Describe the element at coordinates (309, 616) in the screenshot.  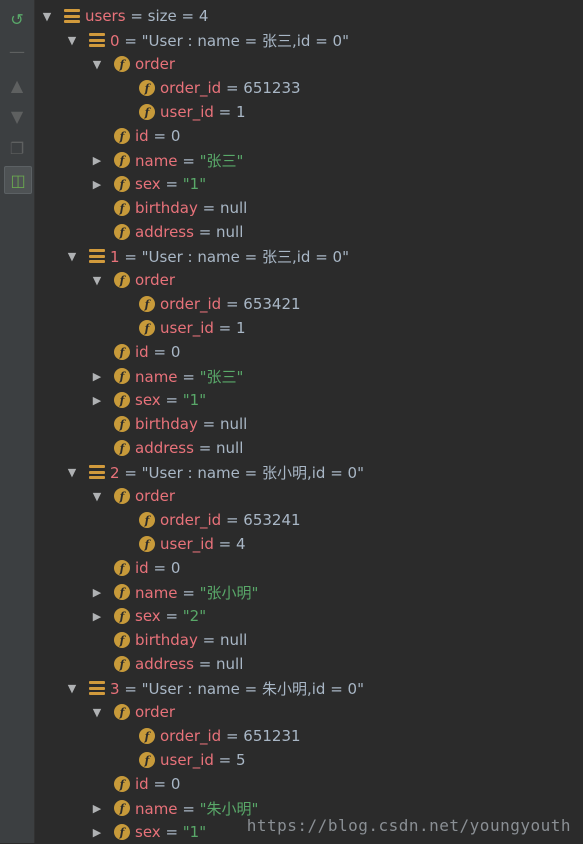
I see `tree-row: ▶ f sex = "2"` at that location.